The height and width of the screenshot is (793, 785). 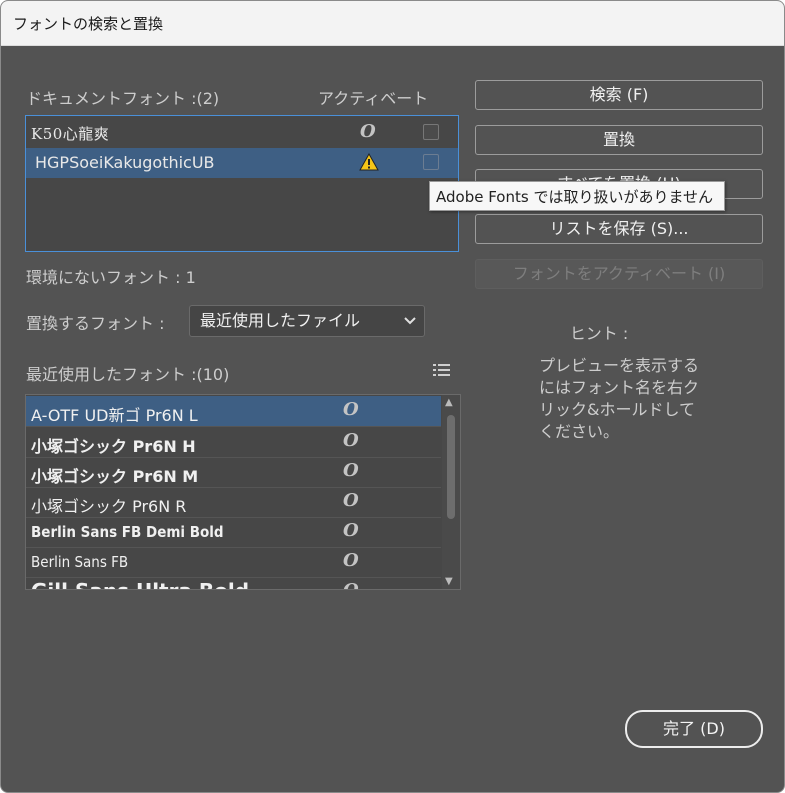 I want to click on scrollbar: ▲ ▼, so click(x=451, y=492).